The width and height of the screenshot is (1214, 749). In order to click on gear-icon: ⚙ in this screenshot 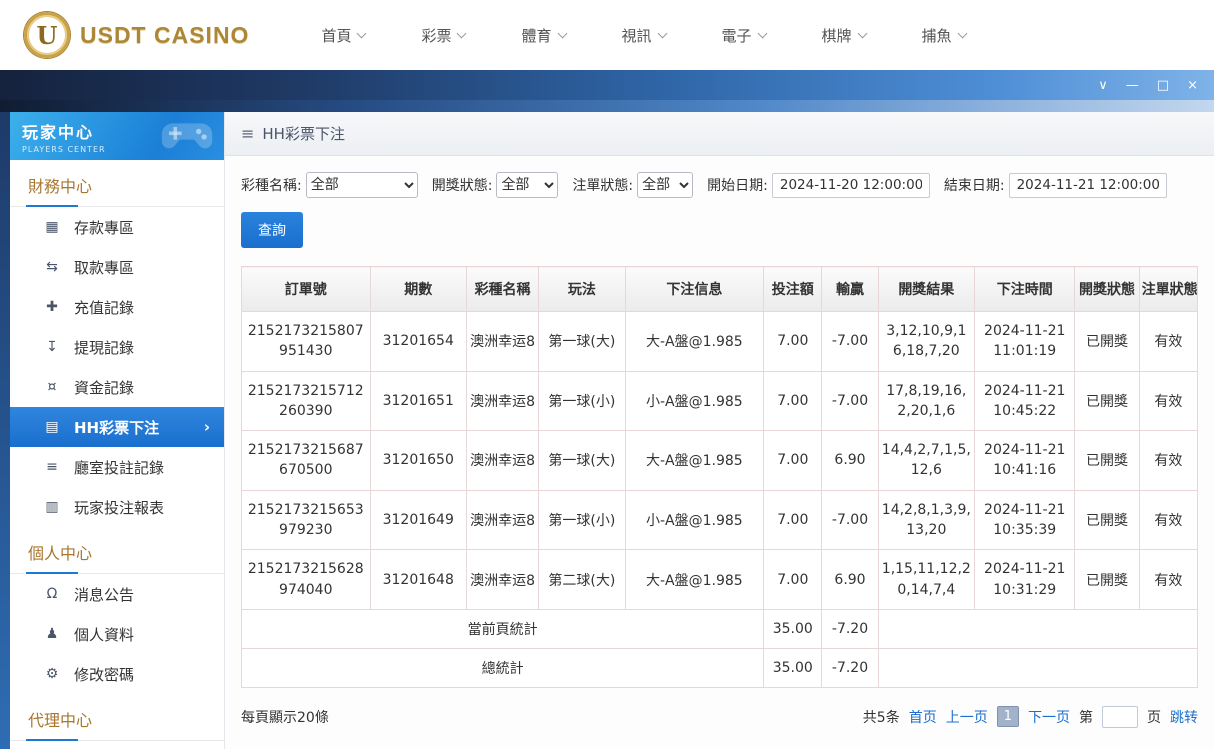, I will do `click(52, 674)`.